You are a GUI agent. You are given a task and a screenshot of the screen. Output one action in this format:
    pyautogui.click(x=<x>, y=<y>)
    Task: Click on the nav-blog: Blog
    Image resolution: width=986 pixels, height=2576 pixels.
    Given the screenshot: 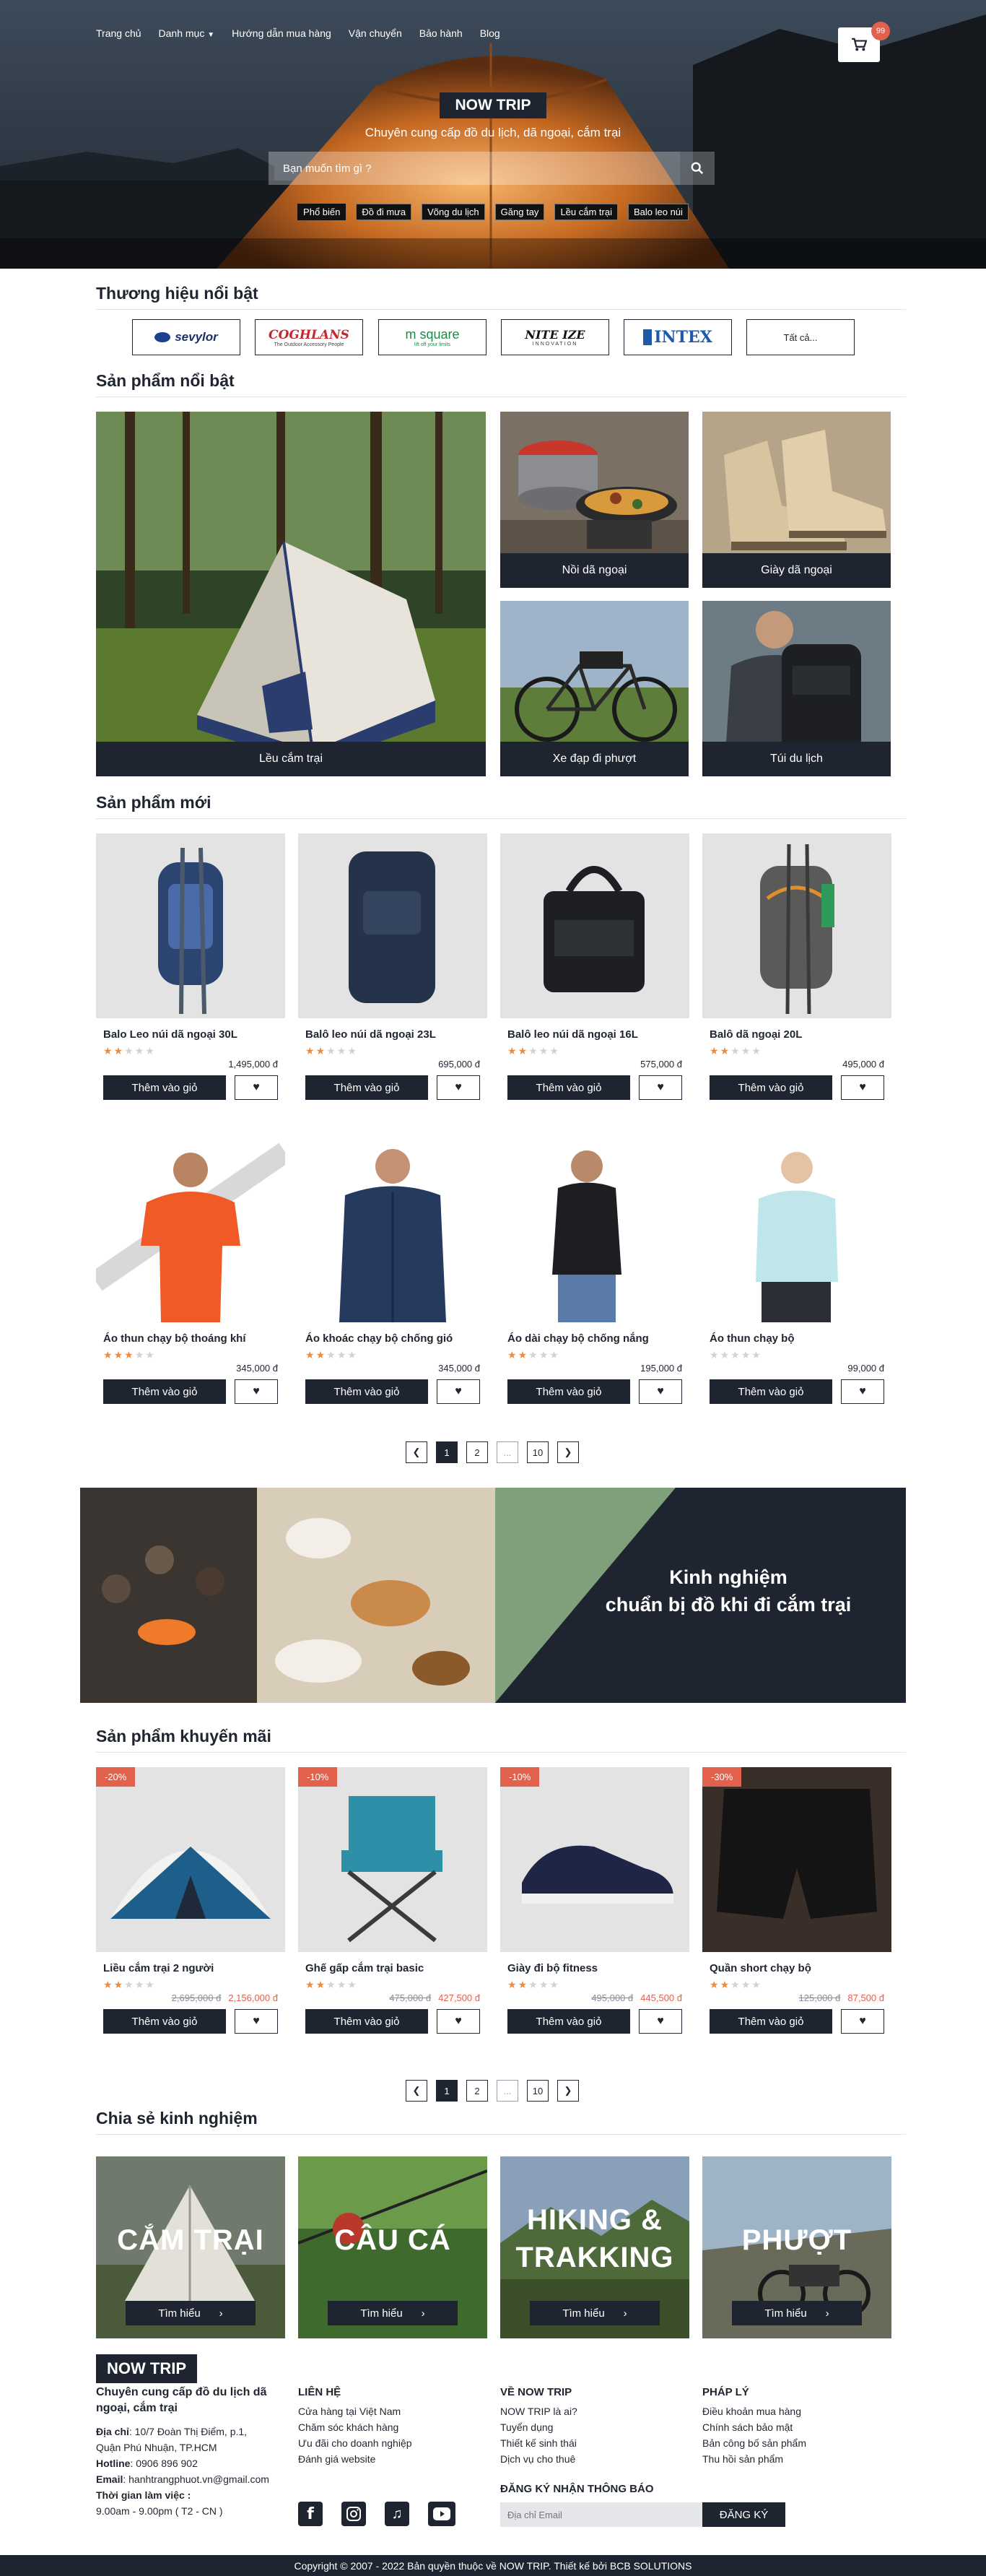 What is the action you would take?
    pyautogui.click(x=490, y=33)
    